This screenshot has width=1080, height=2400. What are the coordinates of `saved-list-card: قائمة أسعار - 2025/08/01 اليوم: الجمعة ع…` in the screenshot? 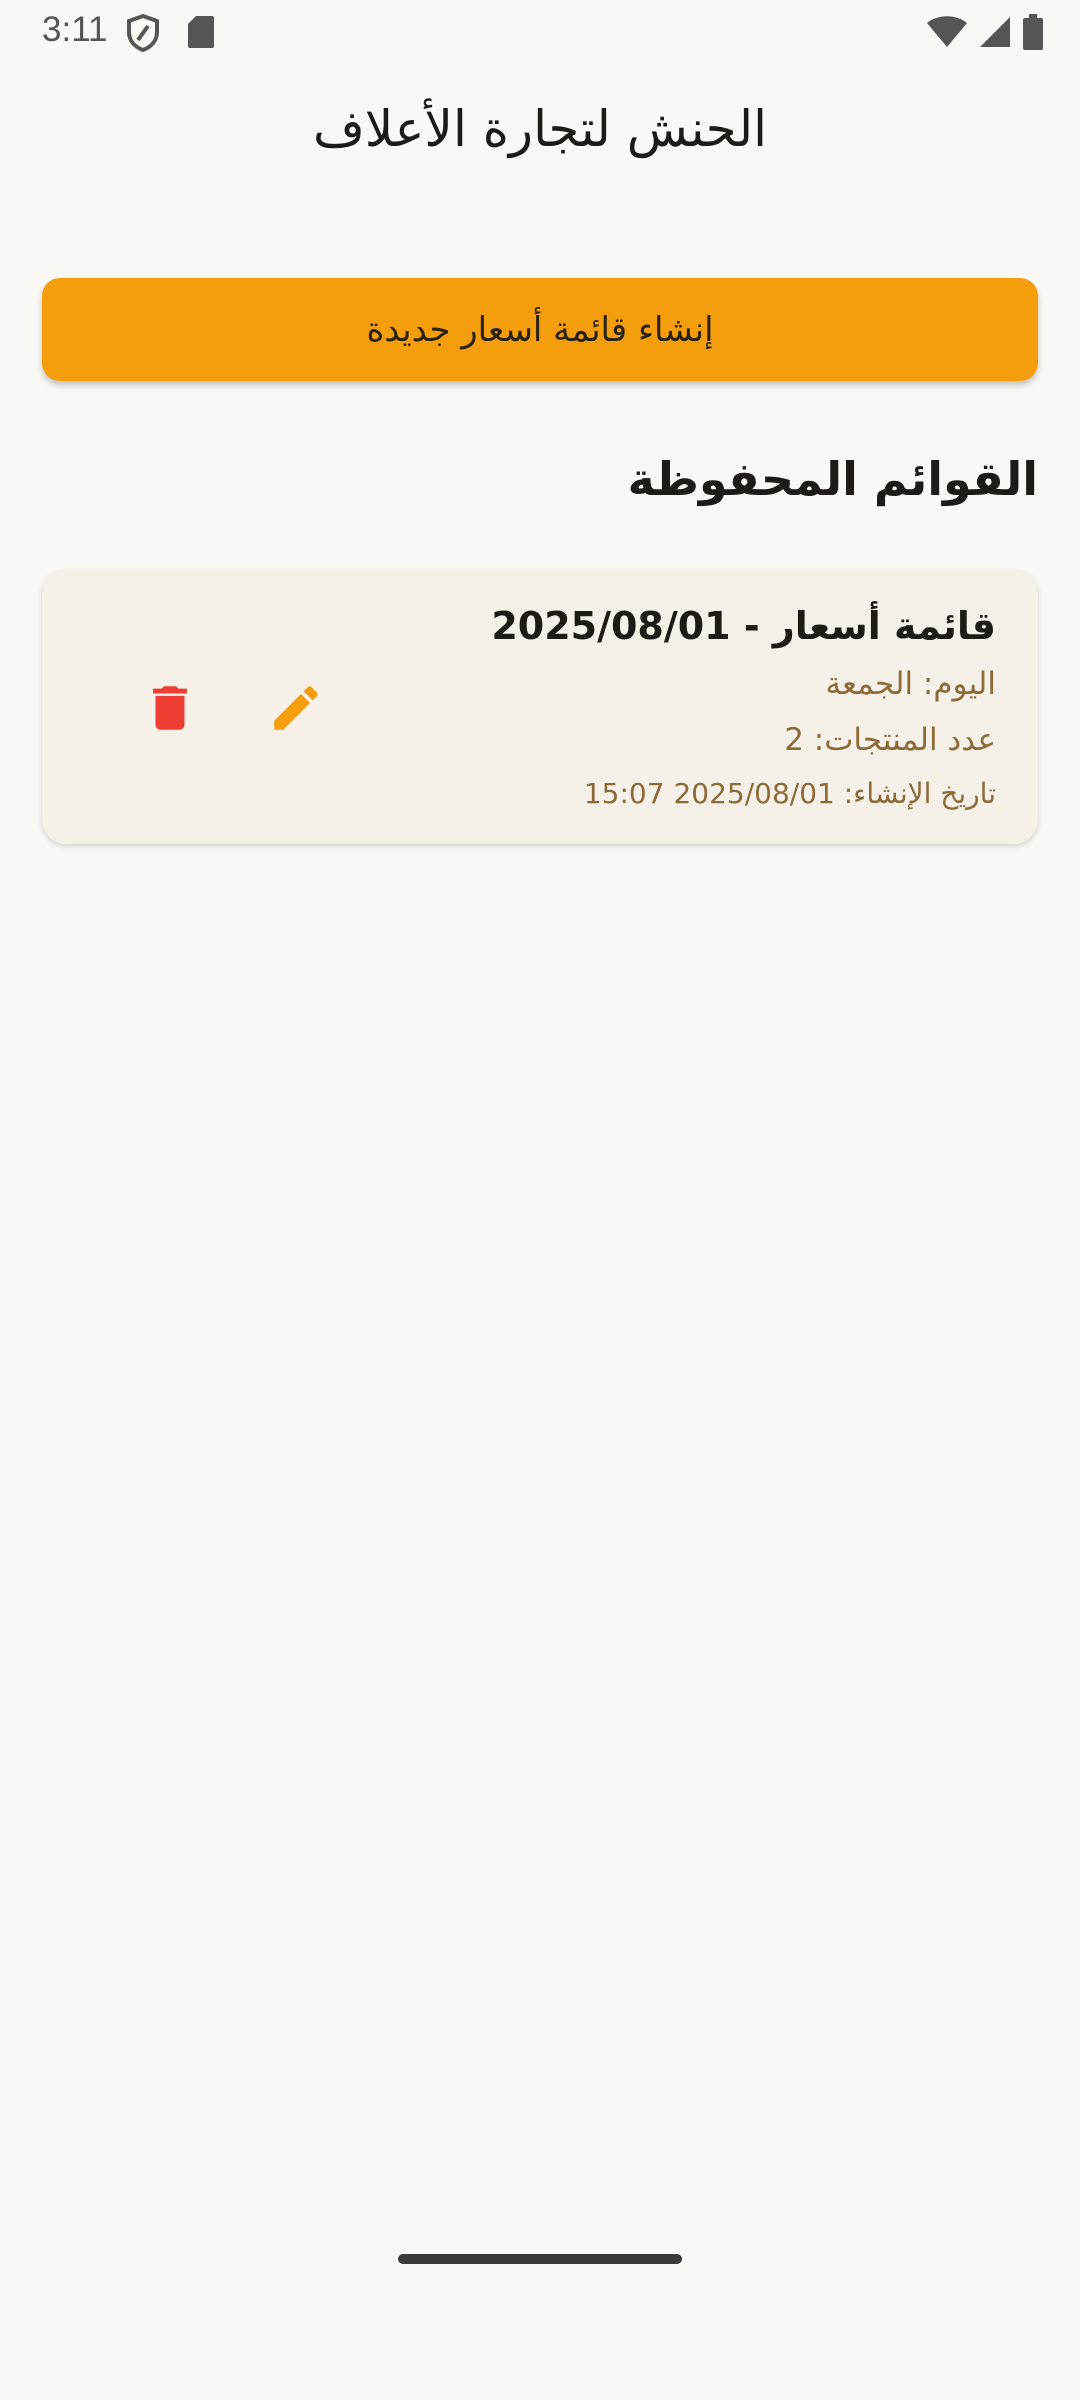 It's located at (540, 707).